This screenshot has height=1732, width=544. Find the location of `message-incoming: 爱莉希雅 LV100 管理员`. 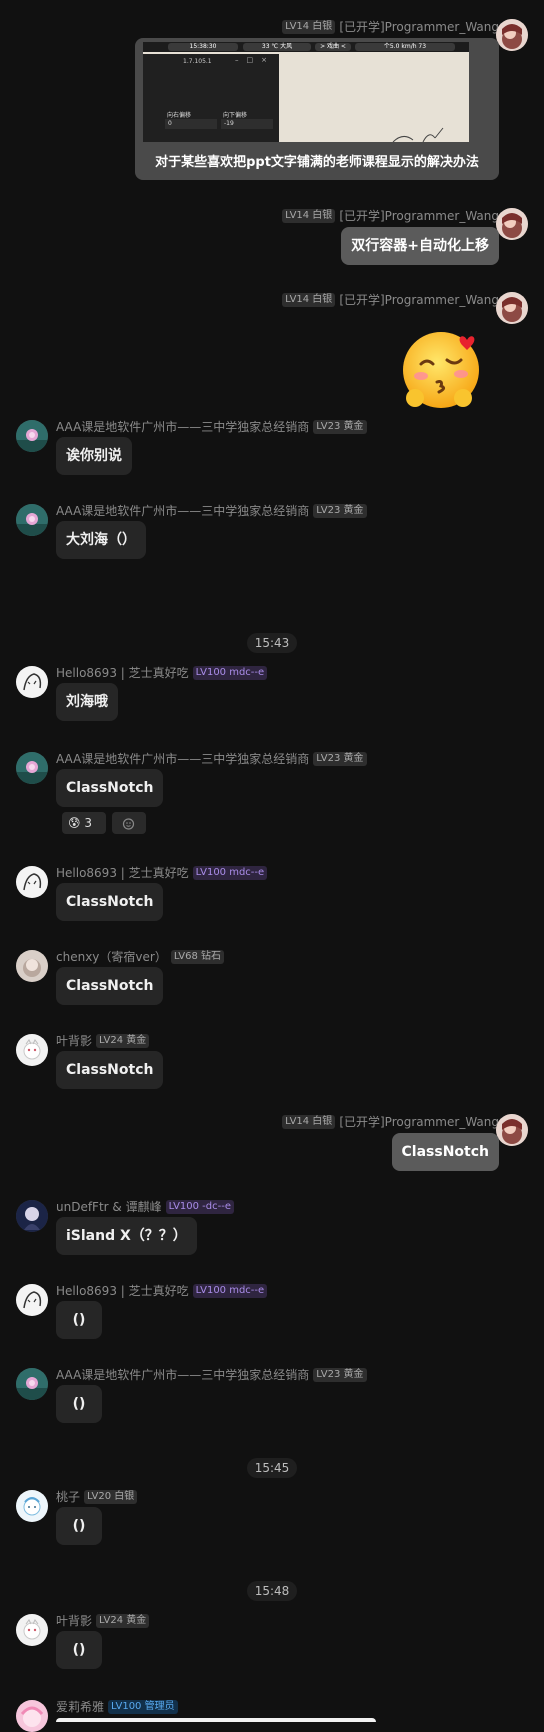

message-incoming: 爱莉希雅 LV100 管理员 is located at coordinates (272, 1711).